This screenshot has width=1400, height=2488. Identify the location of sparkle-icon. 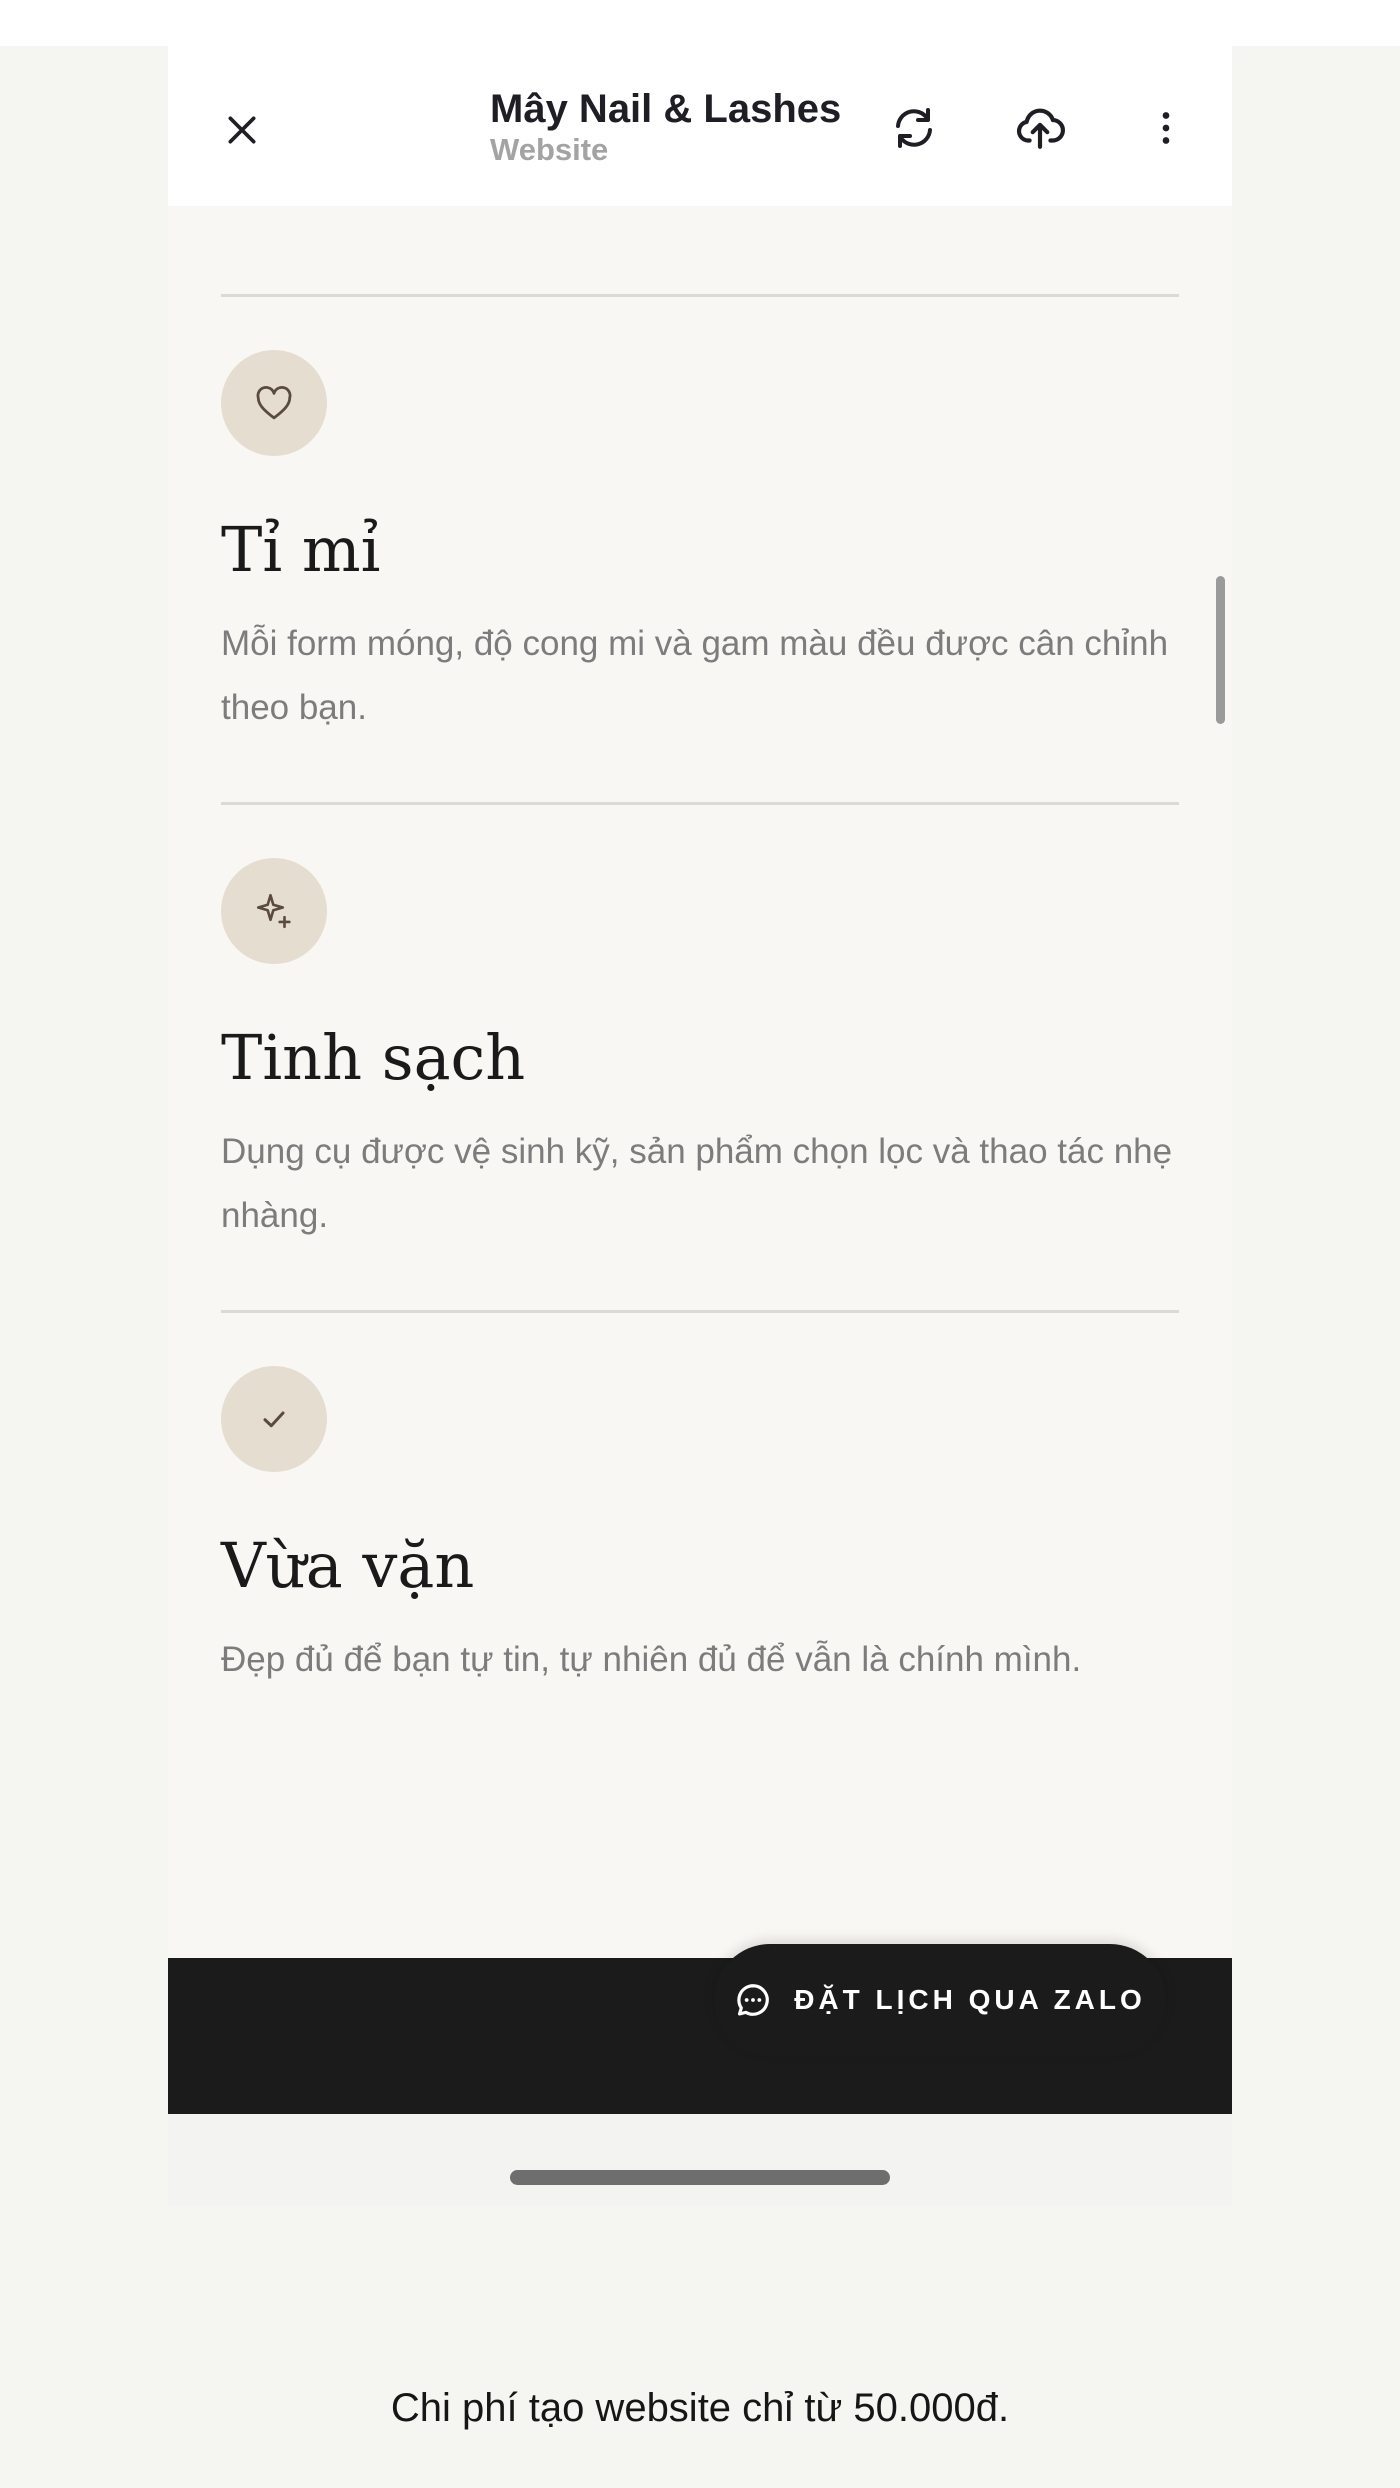
(273, 911).